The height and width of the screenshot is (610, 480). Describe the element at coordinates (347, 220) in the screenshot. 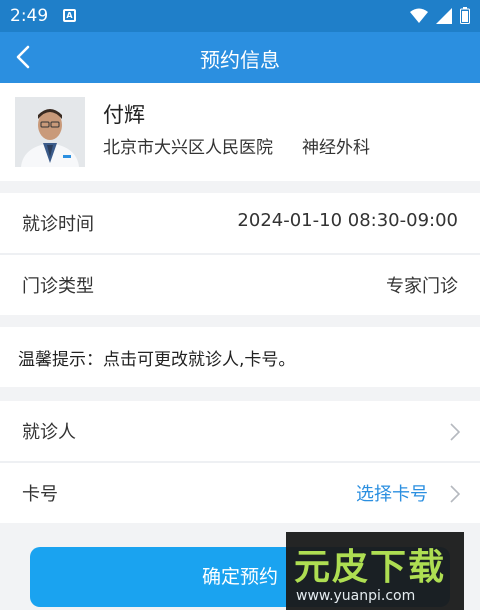

I see `appointment-time-value: 2024-01-10 08:30-09:00` at that location.